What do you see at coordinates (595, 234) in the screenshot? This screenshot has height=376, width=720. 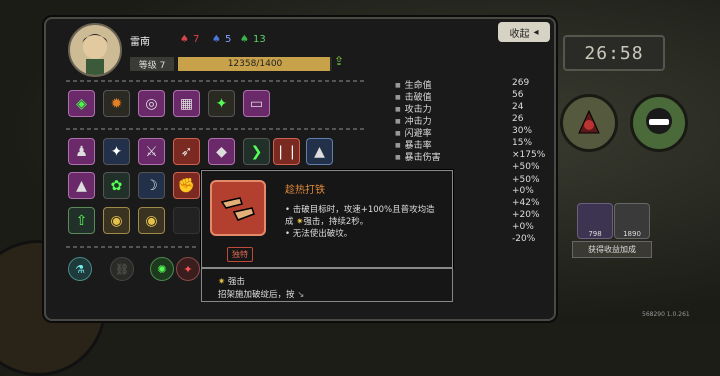 I see `card-value: 798` at bounding box center [595, 234].